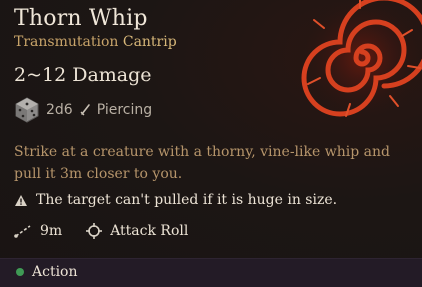 The height and width of the screenshot is (287, 422). I want to click on dice-row: 2d6 Piercing, so click(83, 110).